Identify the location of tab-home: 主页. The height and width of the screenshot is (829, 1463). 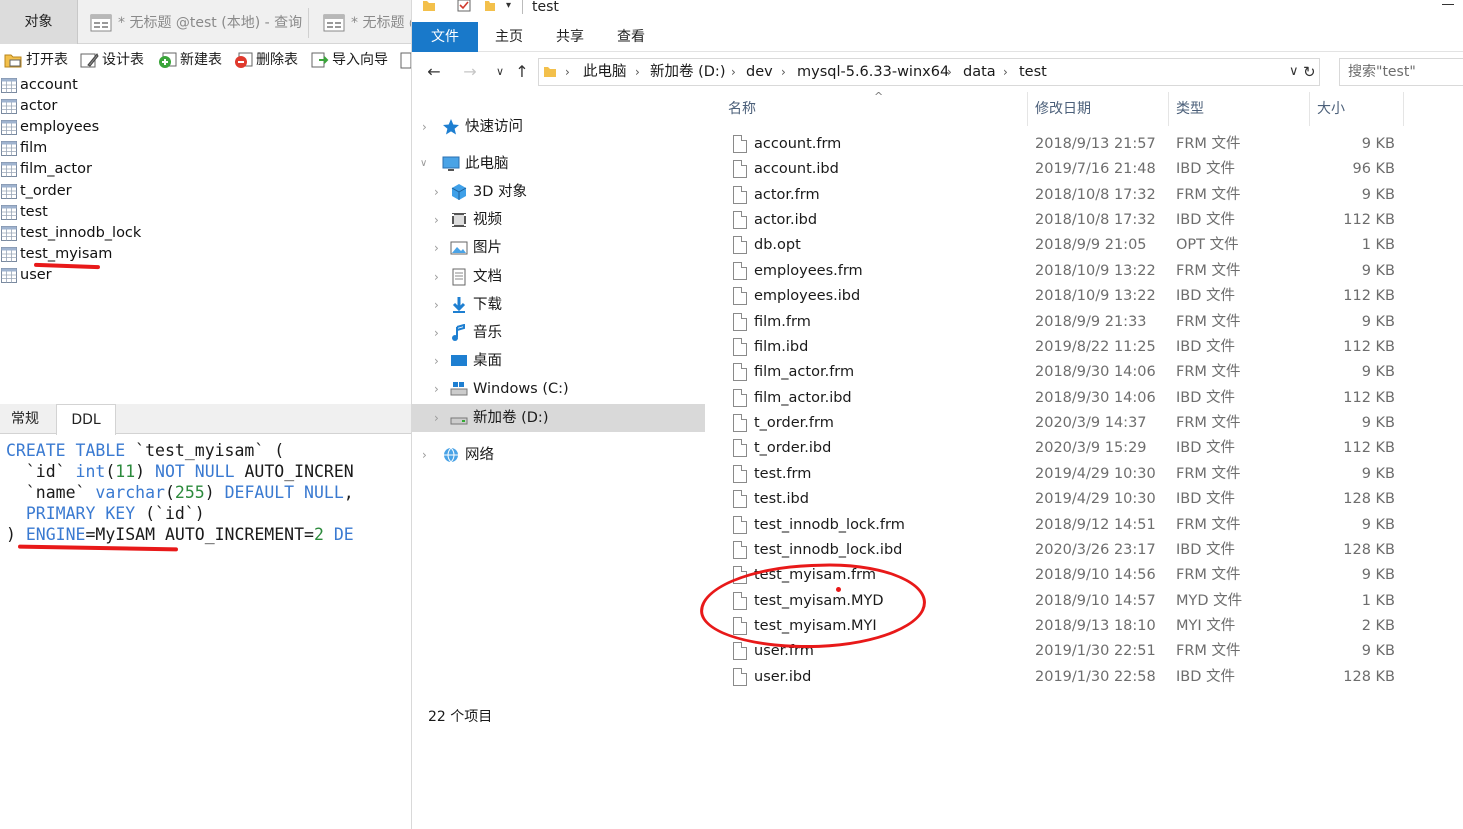
(509, 37).